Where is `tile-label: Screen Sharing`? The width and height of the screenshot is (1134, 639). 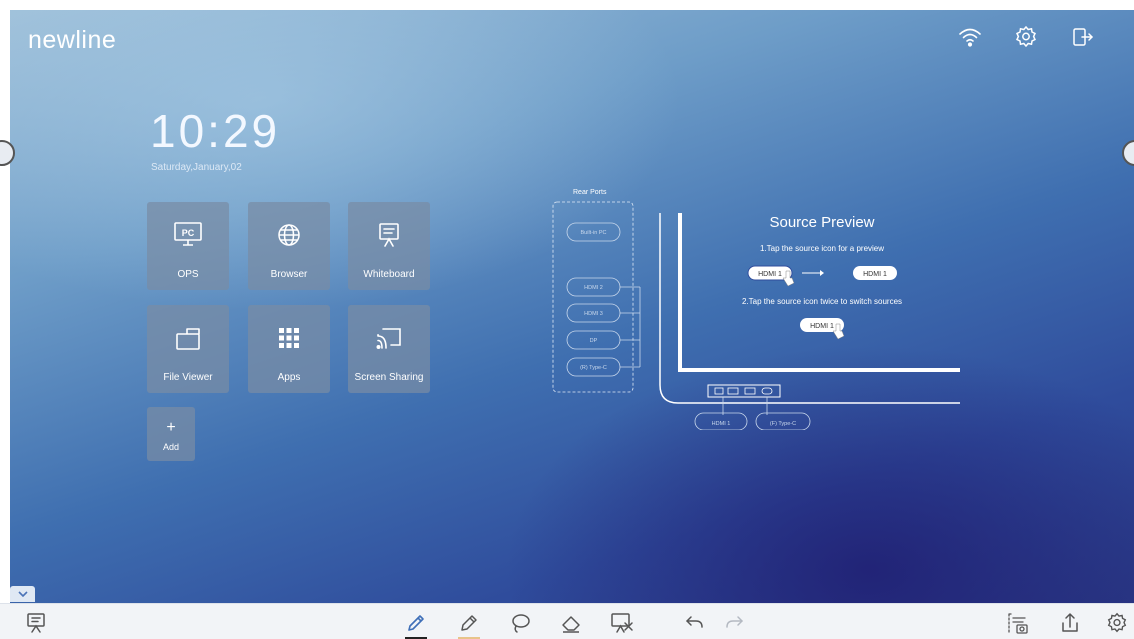 tile-label: Screen Sharing is located at coordinates (389, 377).